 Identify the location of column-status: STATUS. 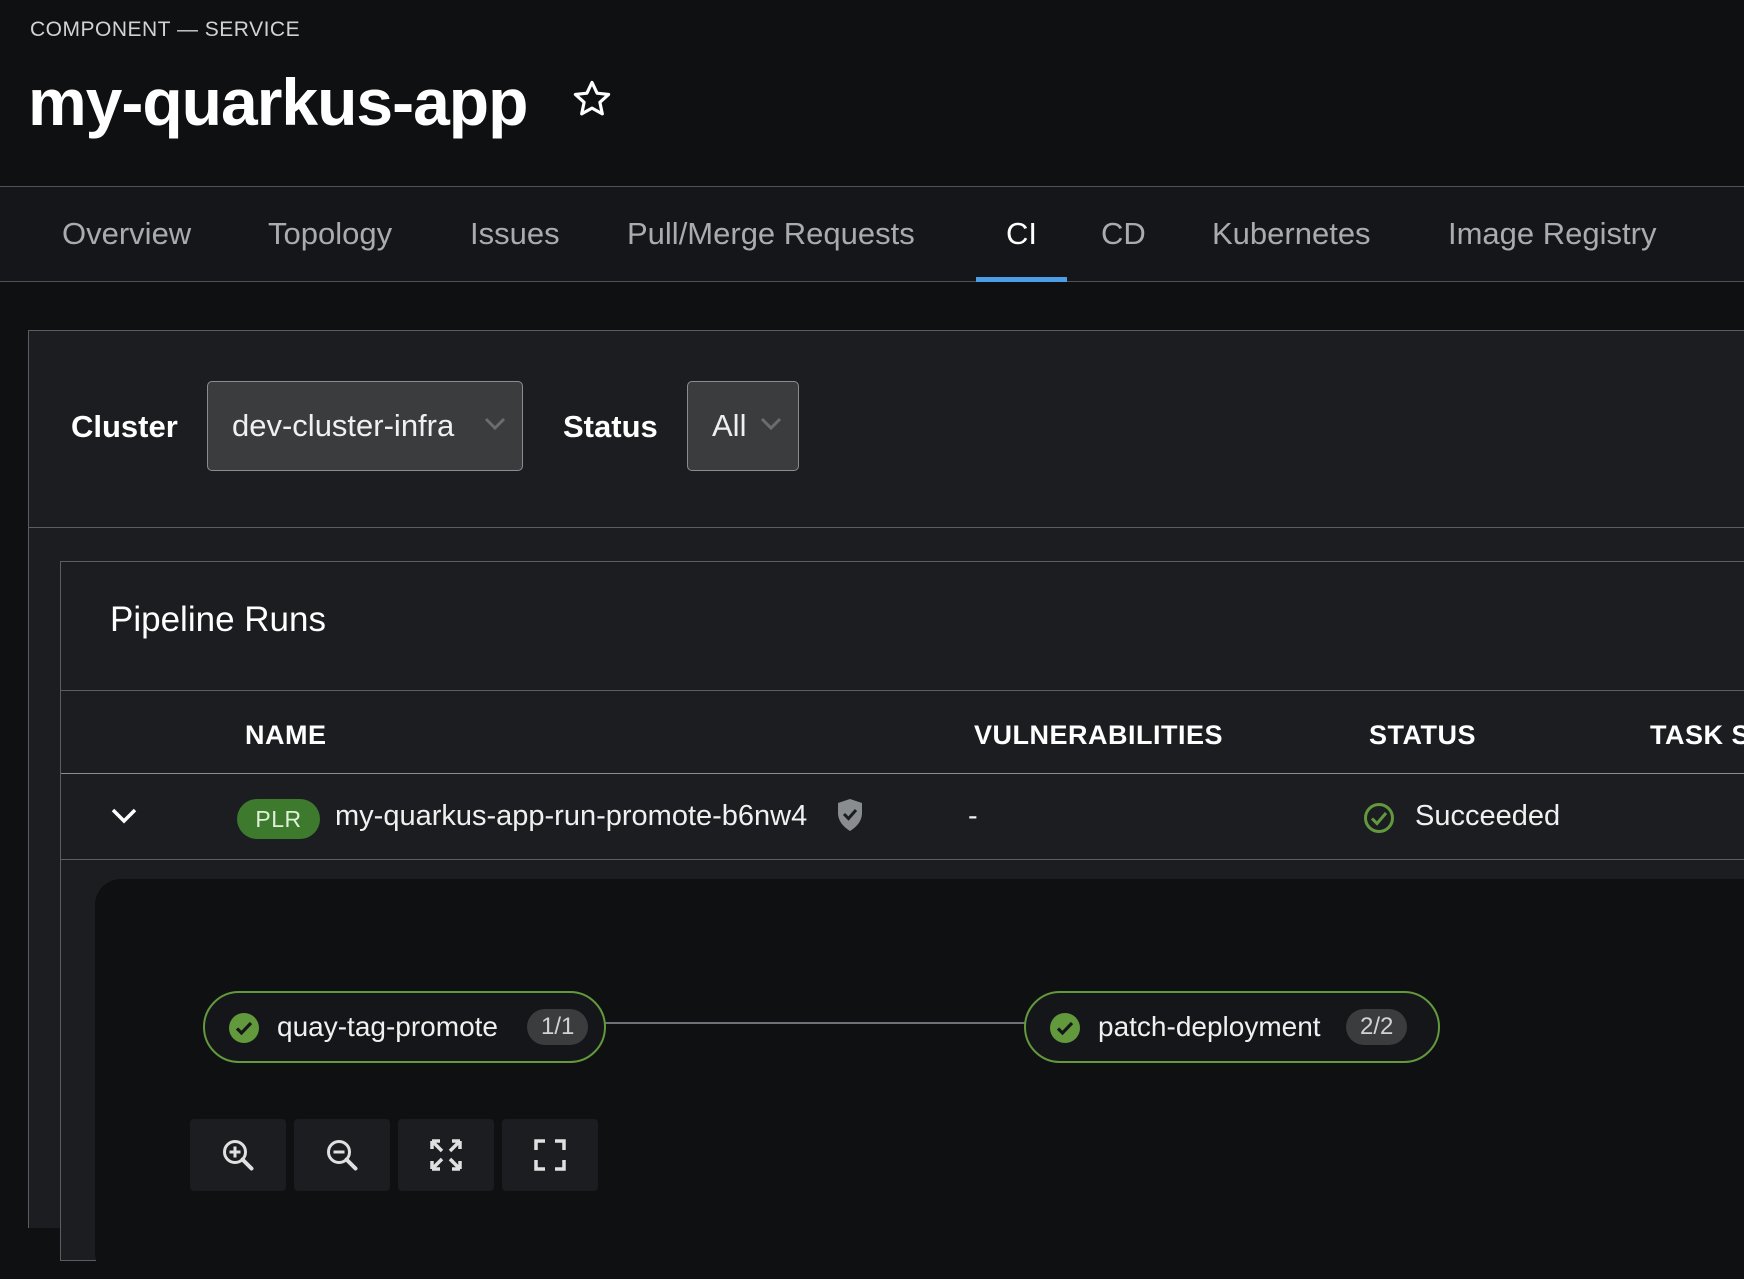
(1422, 735).